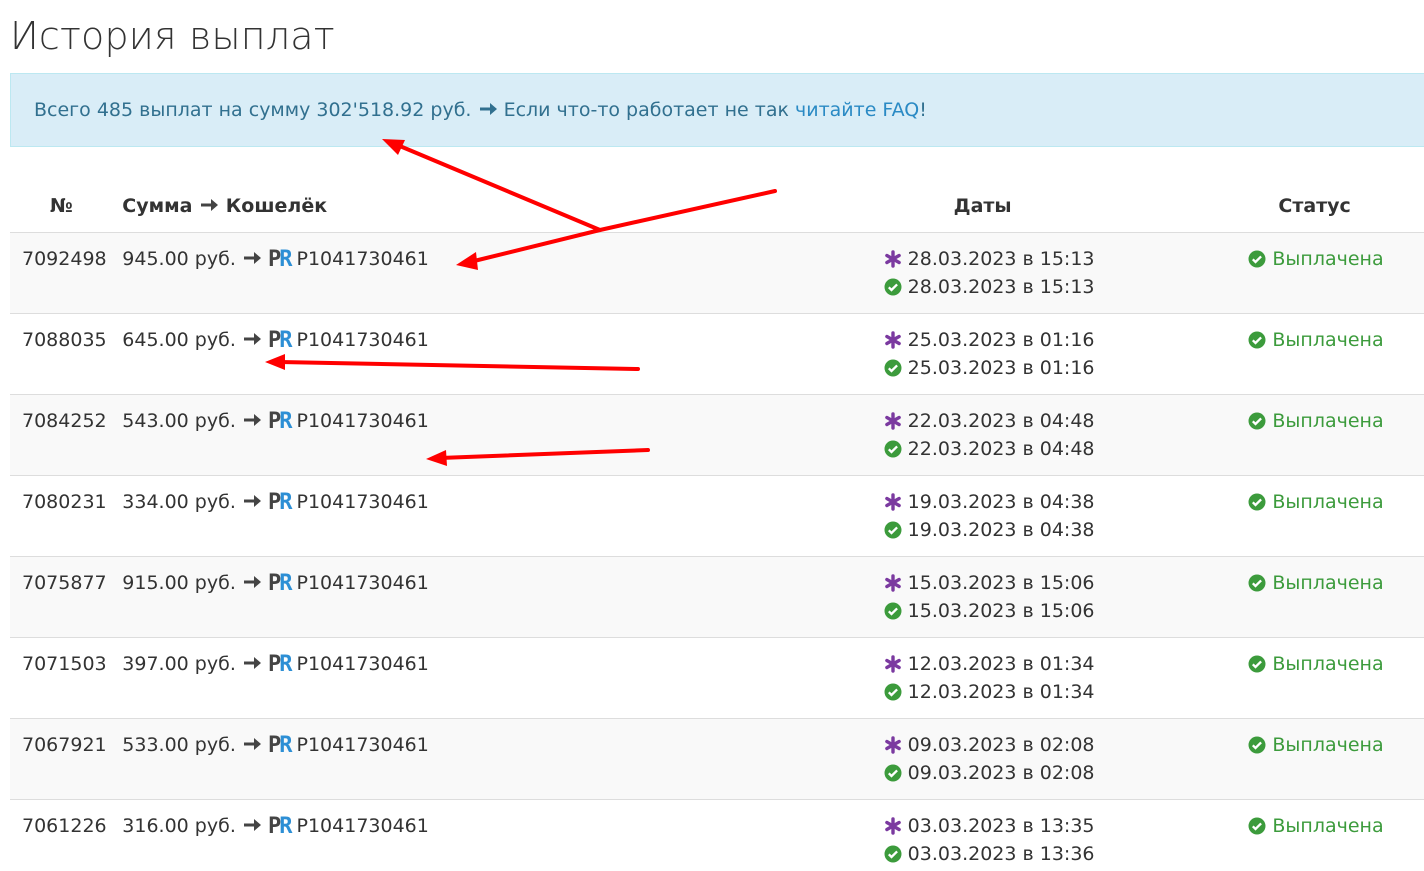 The height and width of the screenshot is (871, 1424). I want to click on payout-dates-cell: 28.03.2023 в 15:13 28.03.2023 в 15:13, so click(1066, 273).